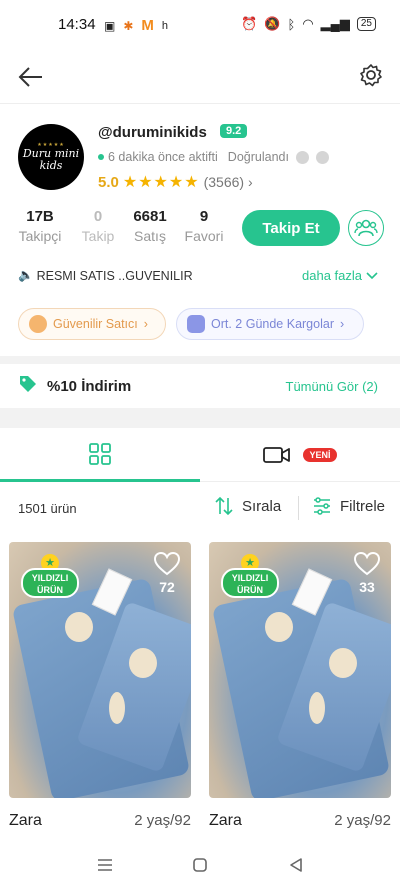  What do you see at coordinates (150, 216) in the screenshot?
I see `stat-value: 6681` at bounding box center [150, 216].